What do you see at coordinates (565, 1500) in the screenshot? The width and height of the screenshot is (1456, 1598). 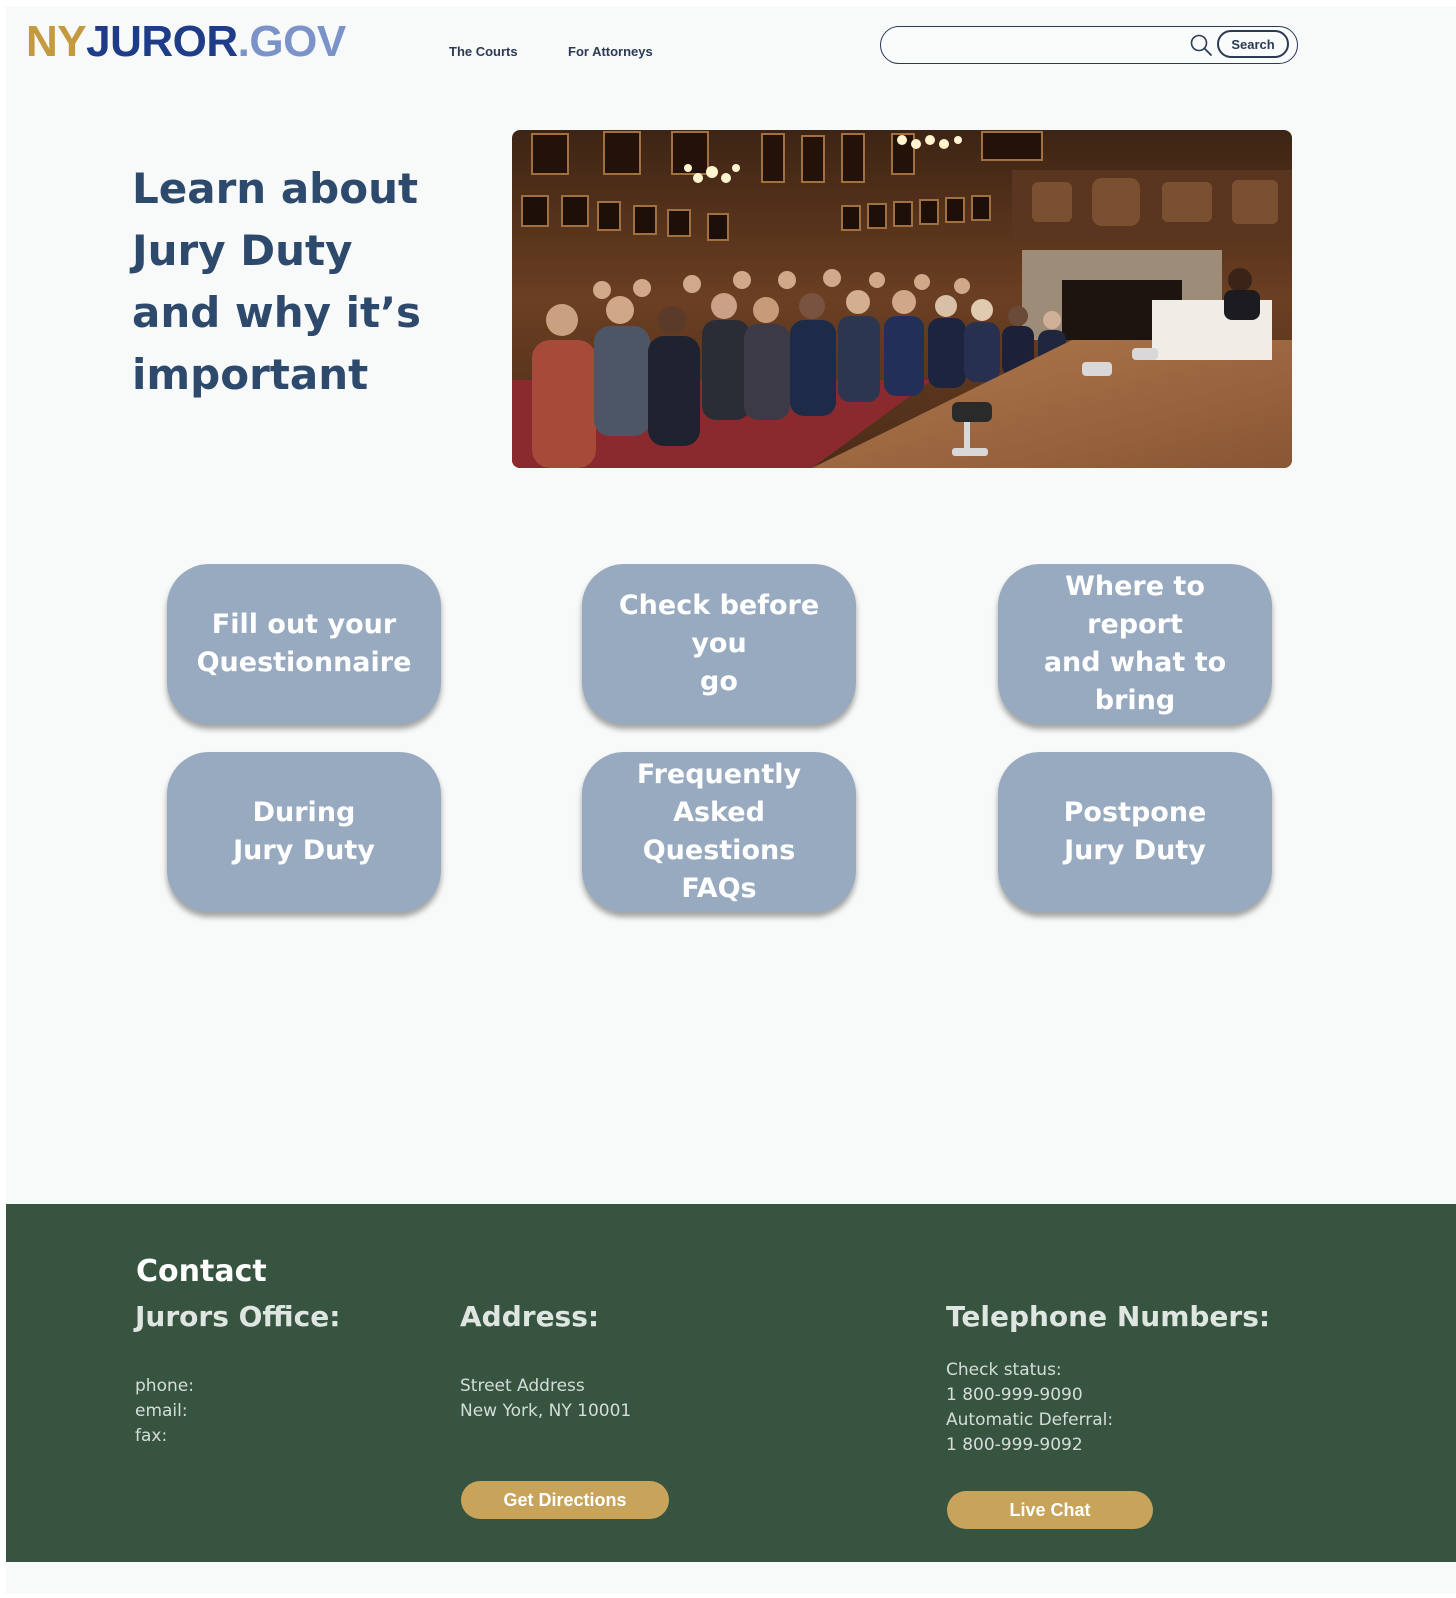 I see `get-directions-button: Get Directions` at bounding box center [565, 1500].